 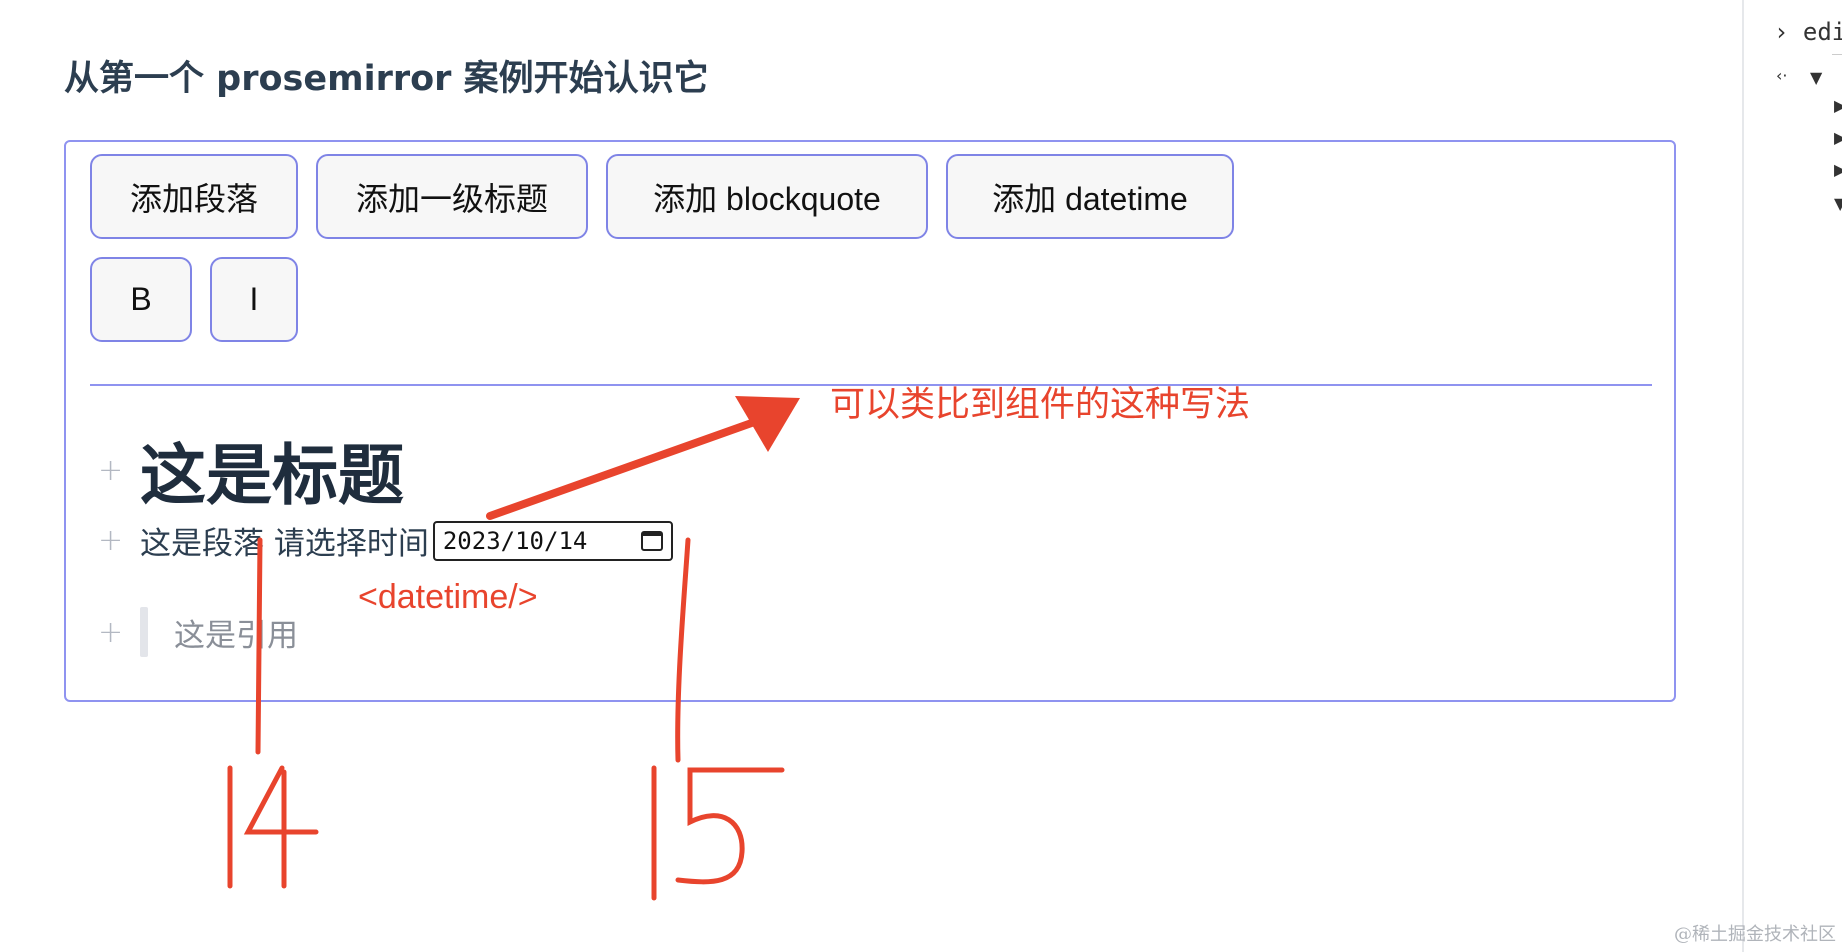 I want to click on add-datetime-button: 添加 datetime, so click(x=1090, y=196).